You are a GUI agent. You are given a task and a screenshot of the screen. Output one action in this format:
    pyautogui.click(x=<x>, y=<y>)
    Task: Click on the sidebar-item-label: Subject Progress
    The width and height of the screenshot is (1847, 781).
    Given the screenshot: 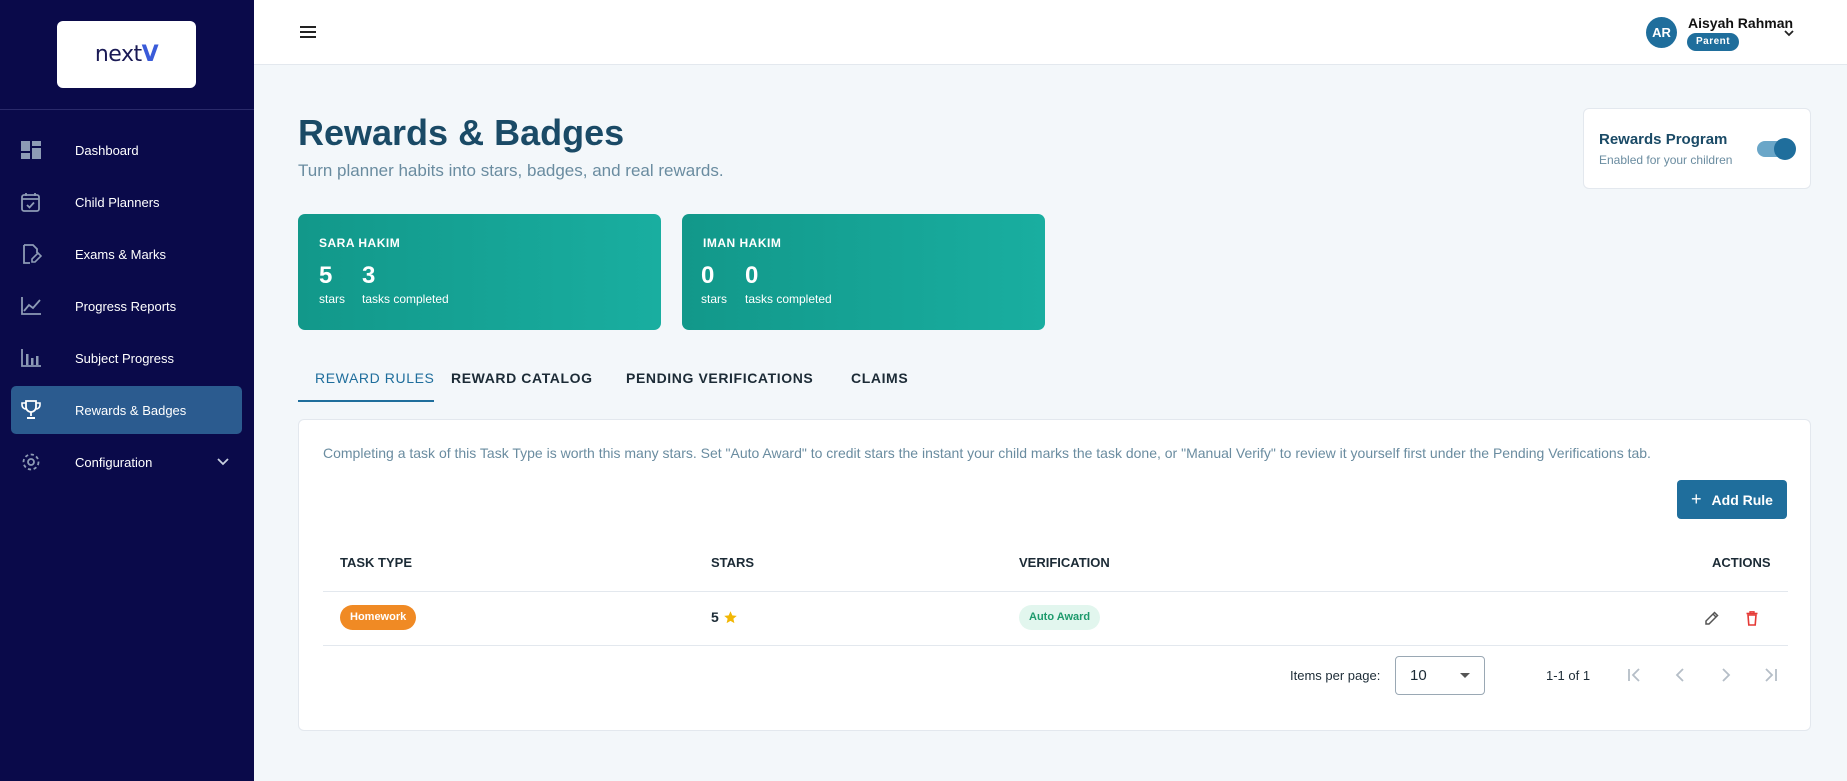 What is the action you would take?
    pyautogui.click(x=124, y=358)
    